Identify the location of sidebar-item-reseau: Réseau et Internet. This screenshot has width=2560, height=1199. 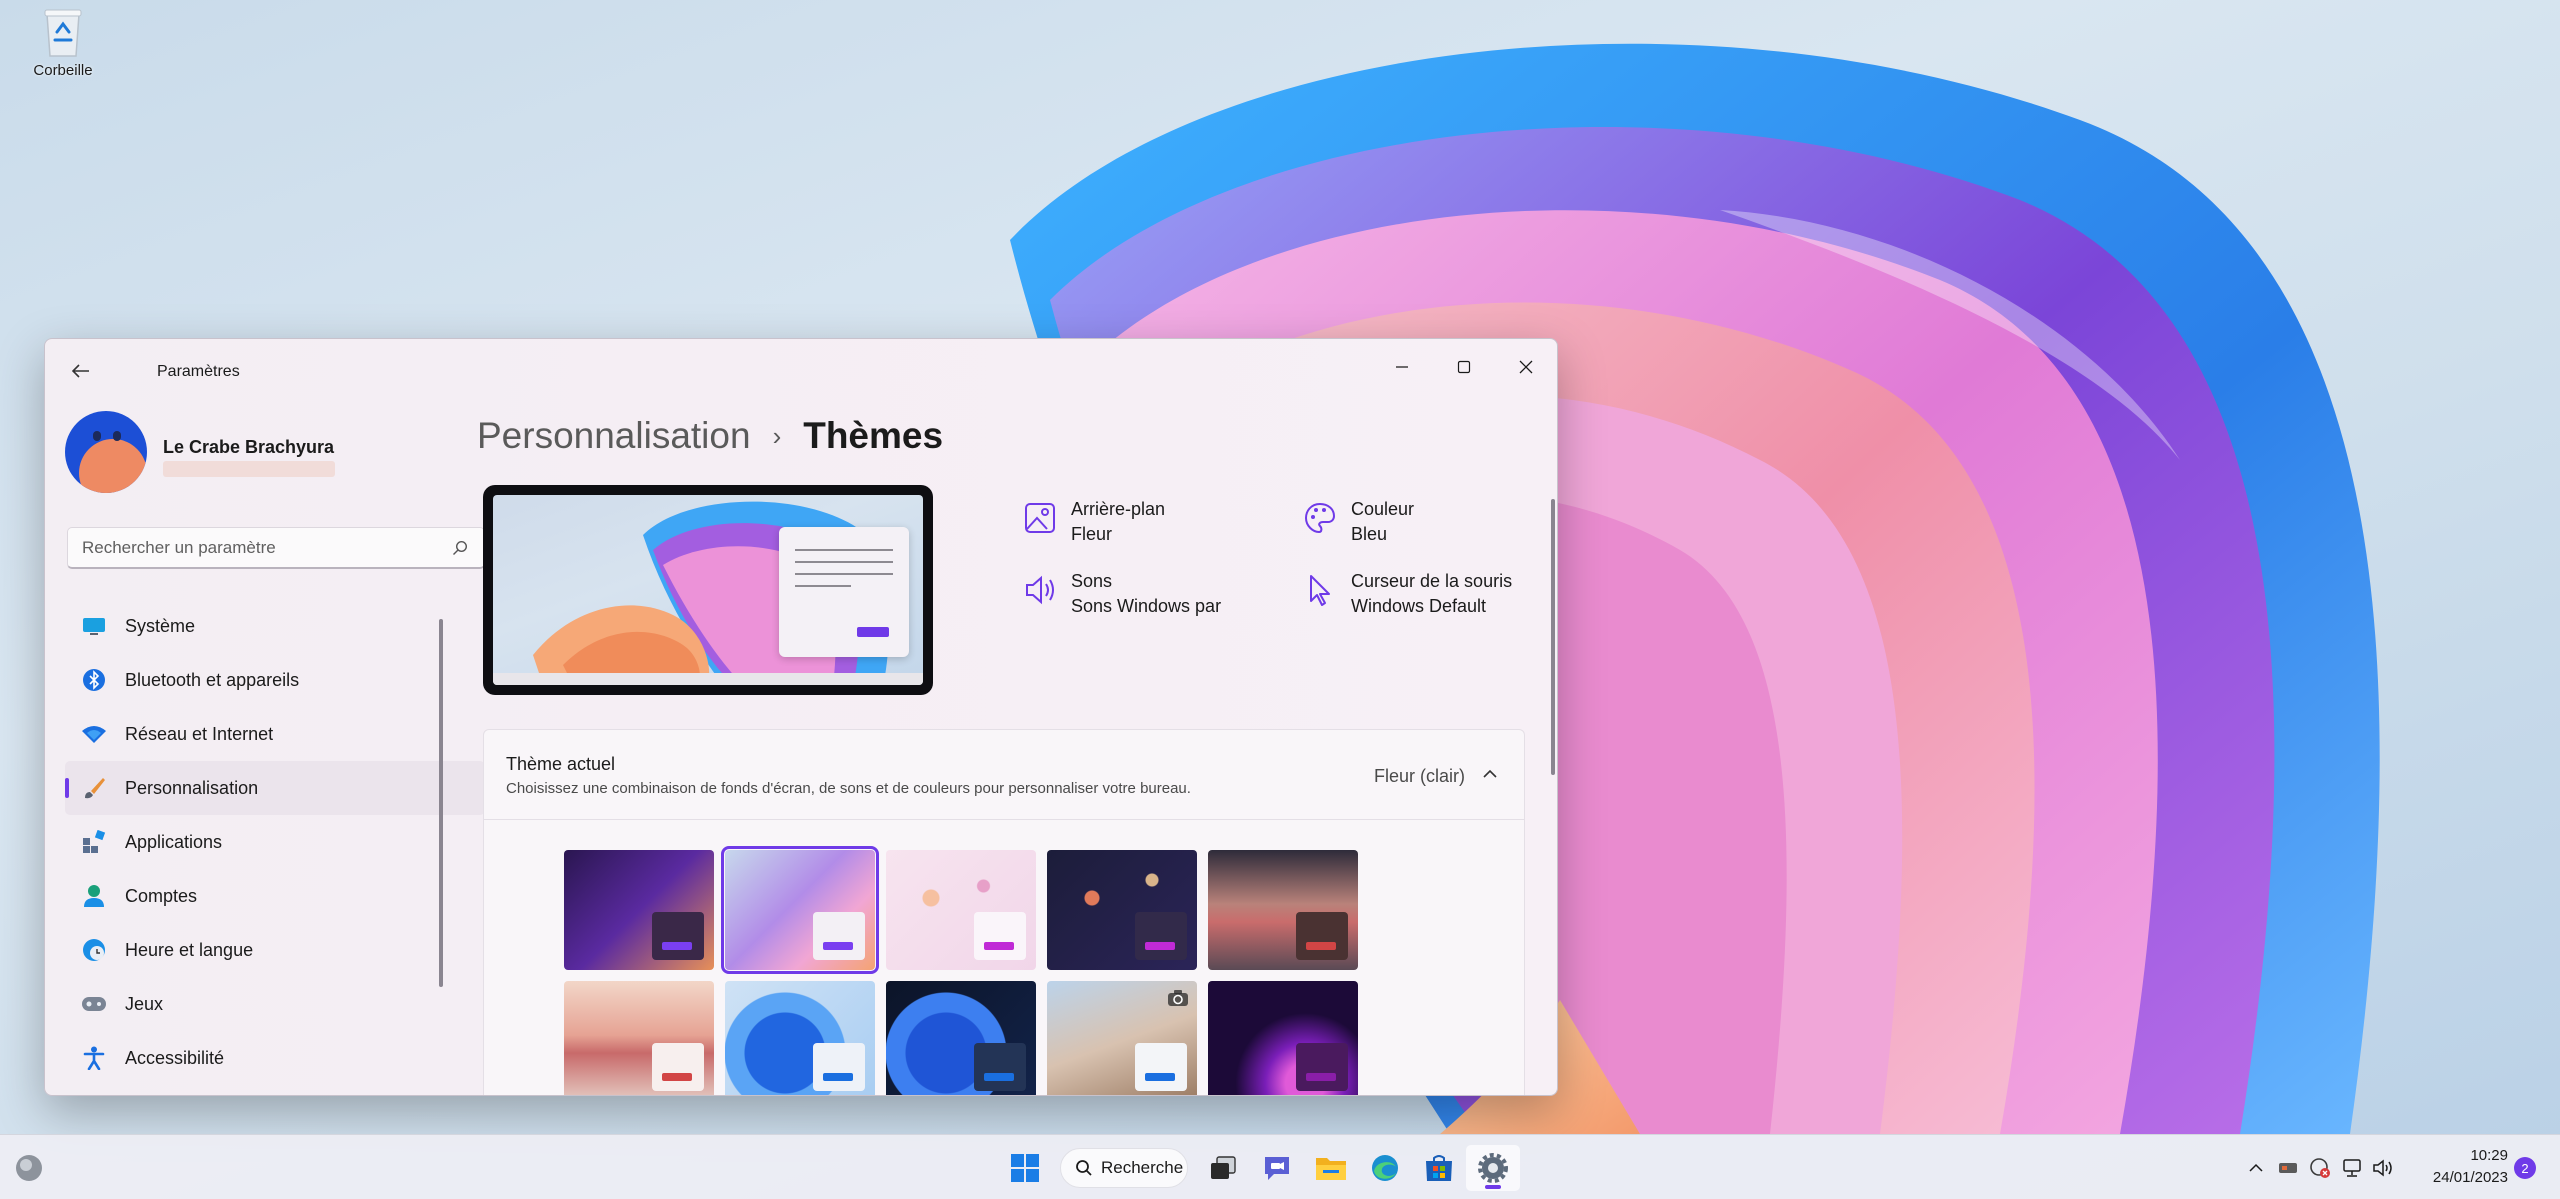
(275, 734).